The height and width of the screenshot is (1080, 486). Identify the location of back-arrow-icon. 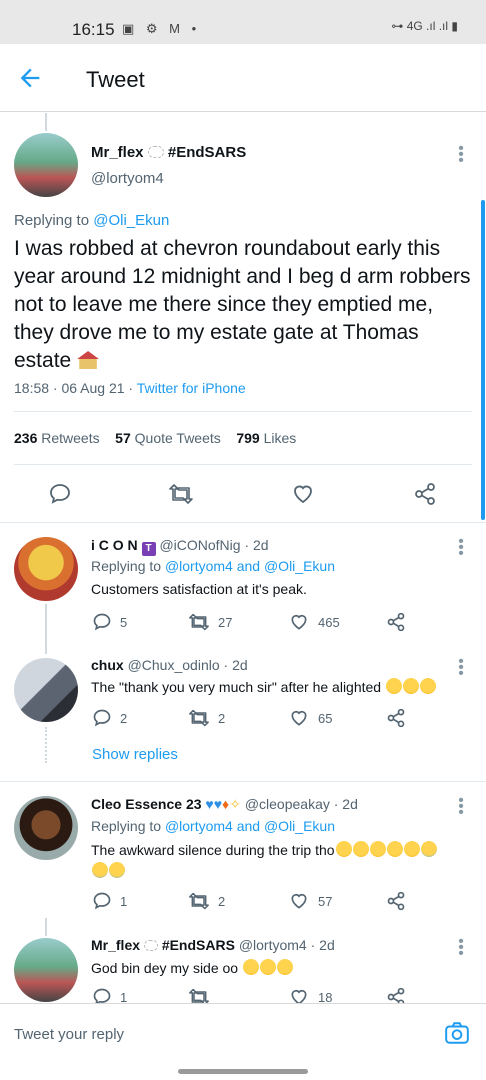
(30, 78).